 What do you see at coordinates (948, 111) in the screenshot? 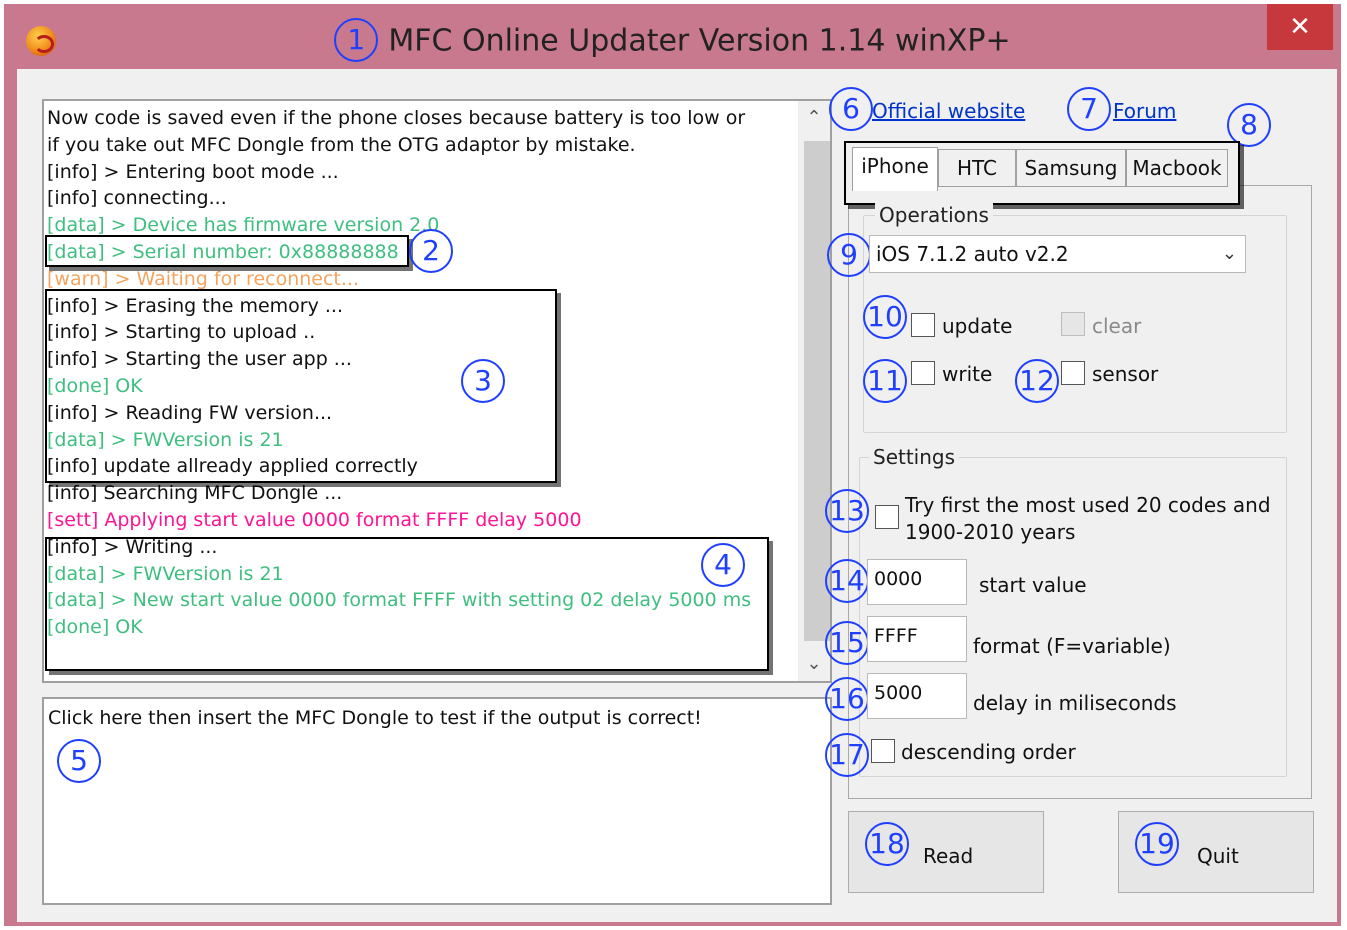
I see `official-website-link: Official website` at bounding box center [948, 111].